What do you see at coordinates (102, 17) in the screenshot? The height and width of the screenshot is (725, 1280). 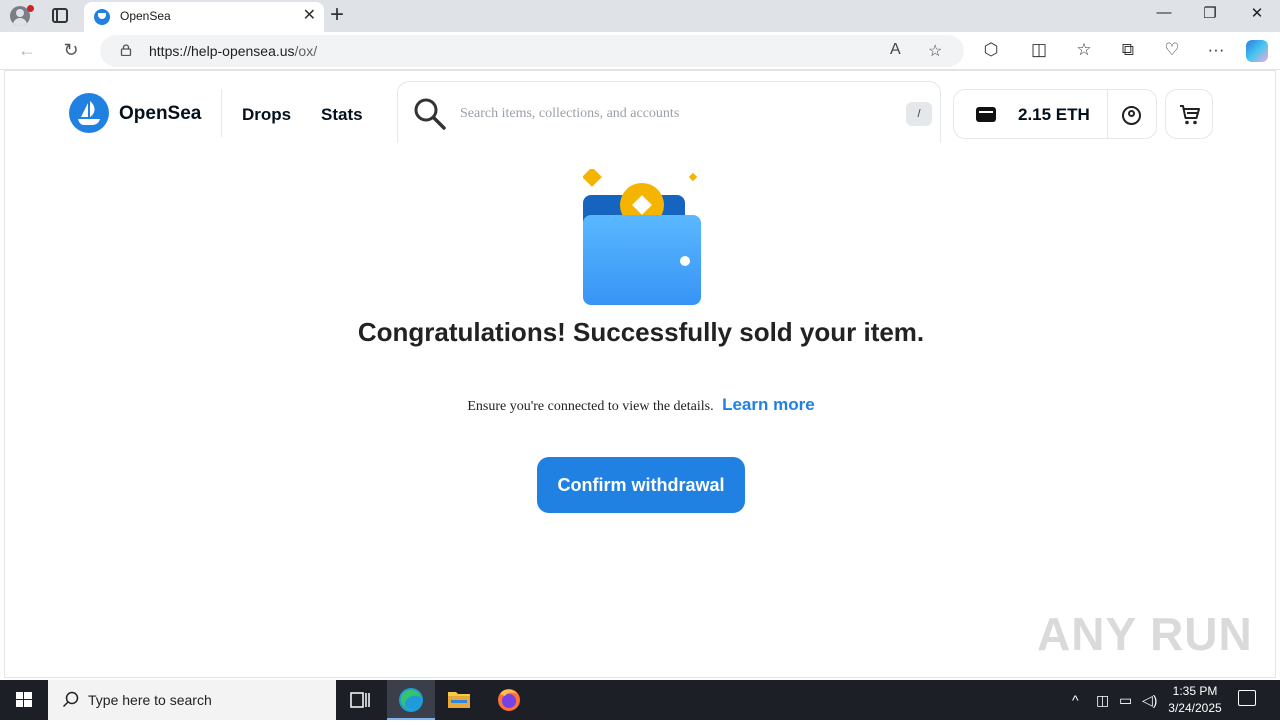 I see `opensea-favicon-icon` at bounding box center [102, 17].